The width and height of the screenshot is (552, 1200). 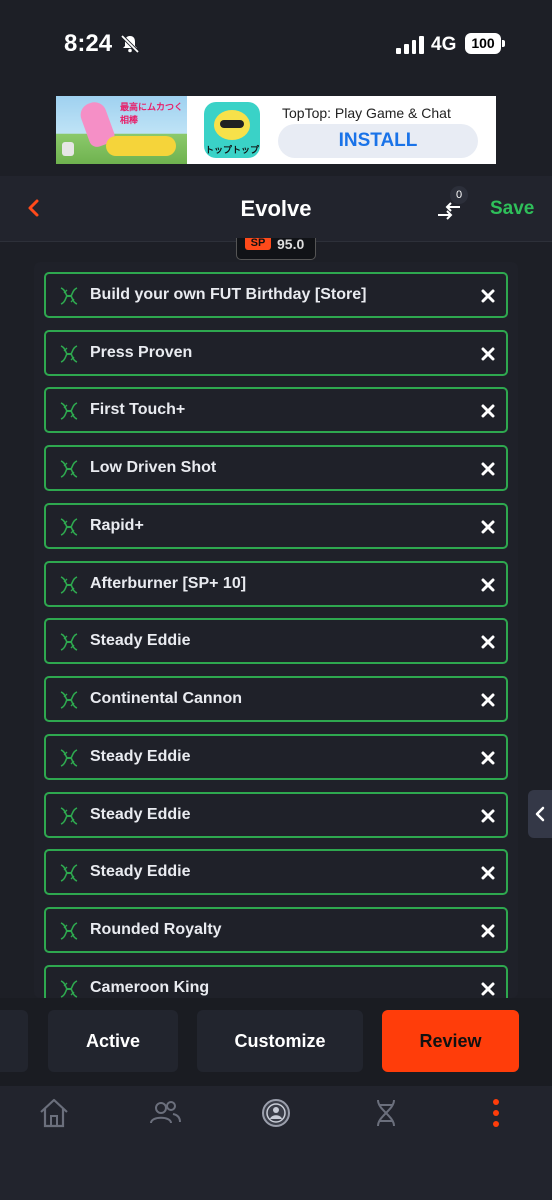 I want to click on ad-app-icon: トップトップ, so click(x=232, y=130).